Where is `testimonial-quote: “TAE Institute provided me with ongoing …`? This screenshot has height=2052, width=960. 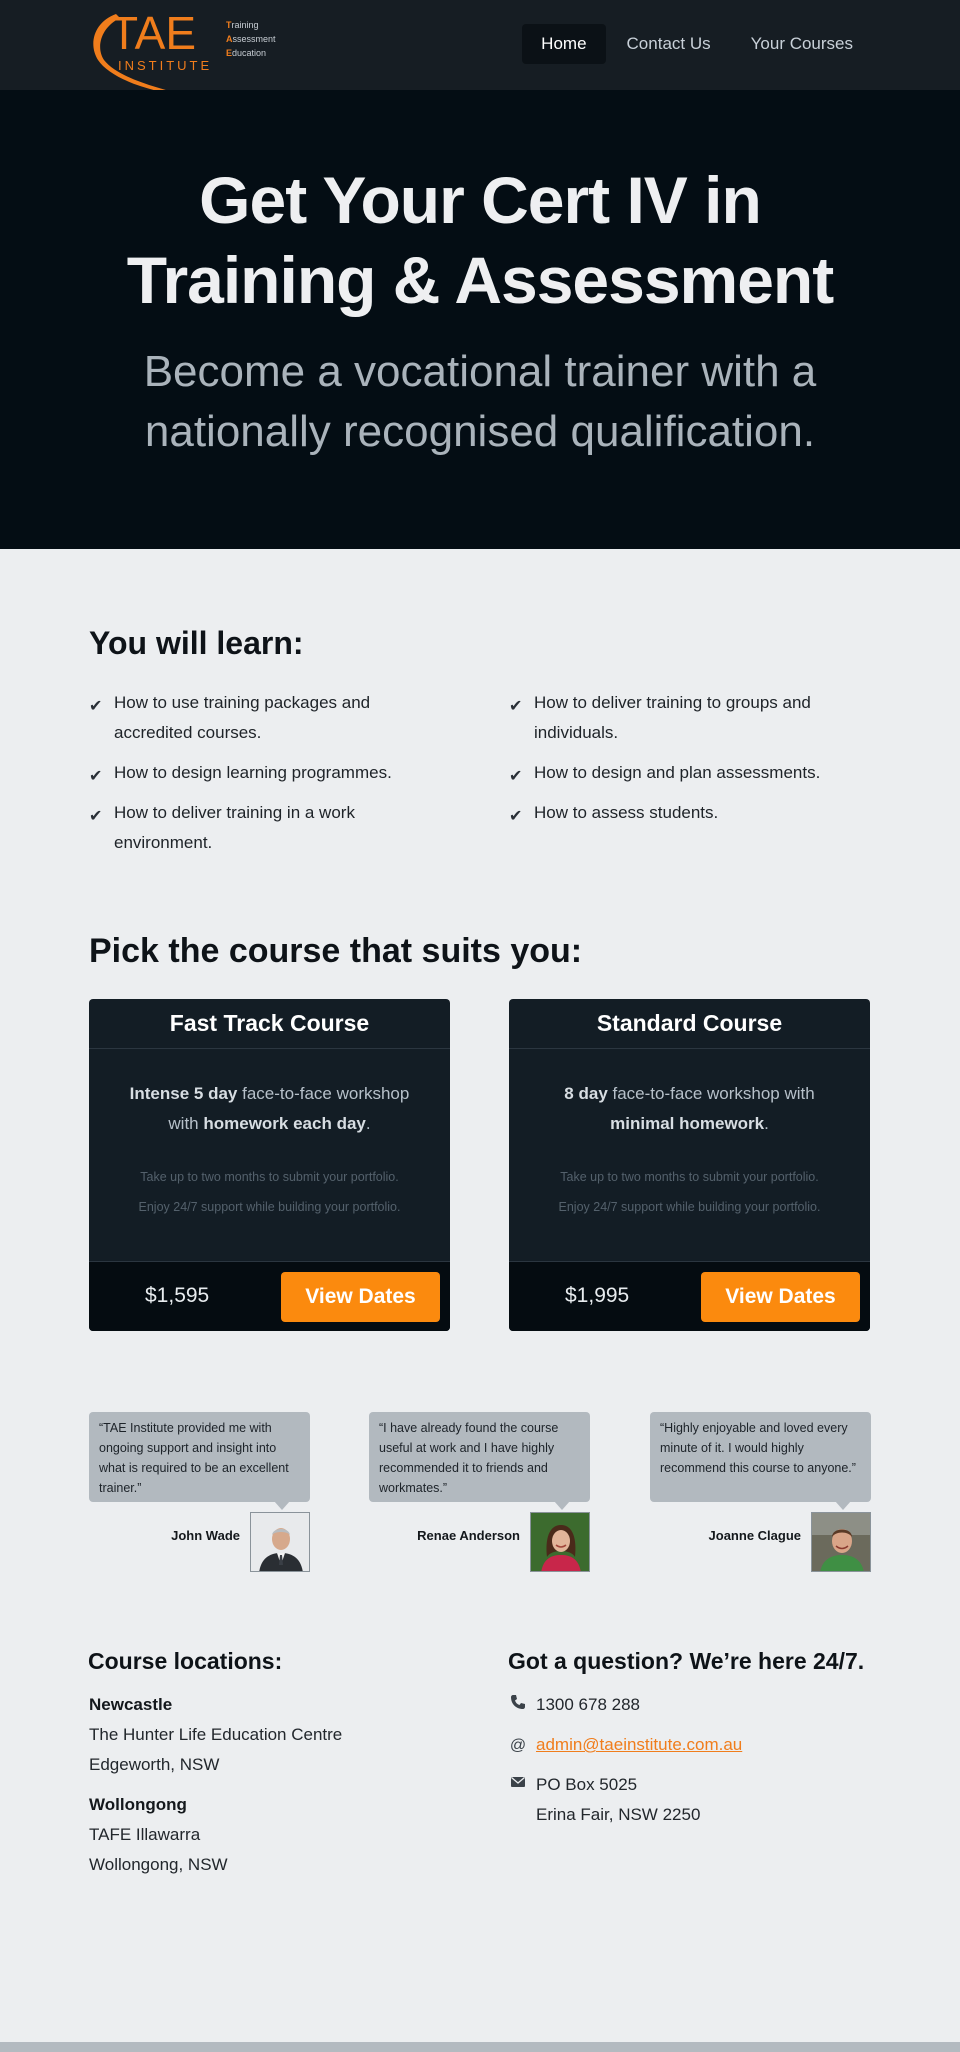 testimonial-quote: “TAE Institute provided me with ongoing … is located at coordinates (199, 1457).